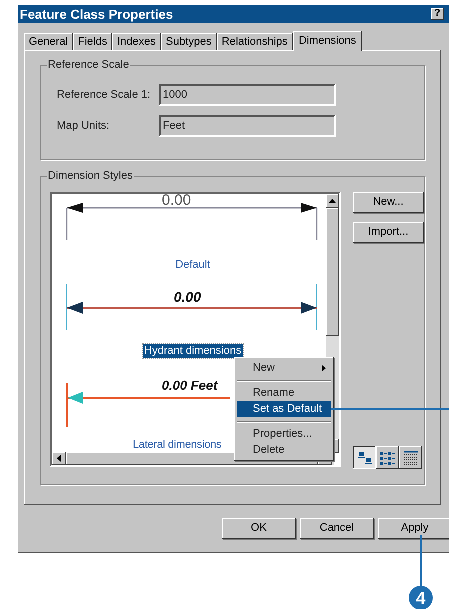 The image size is (449, 609). Describe the element at coordinates (84, 126) in the screenshot. I see `field-label: Map Units:` at that location.